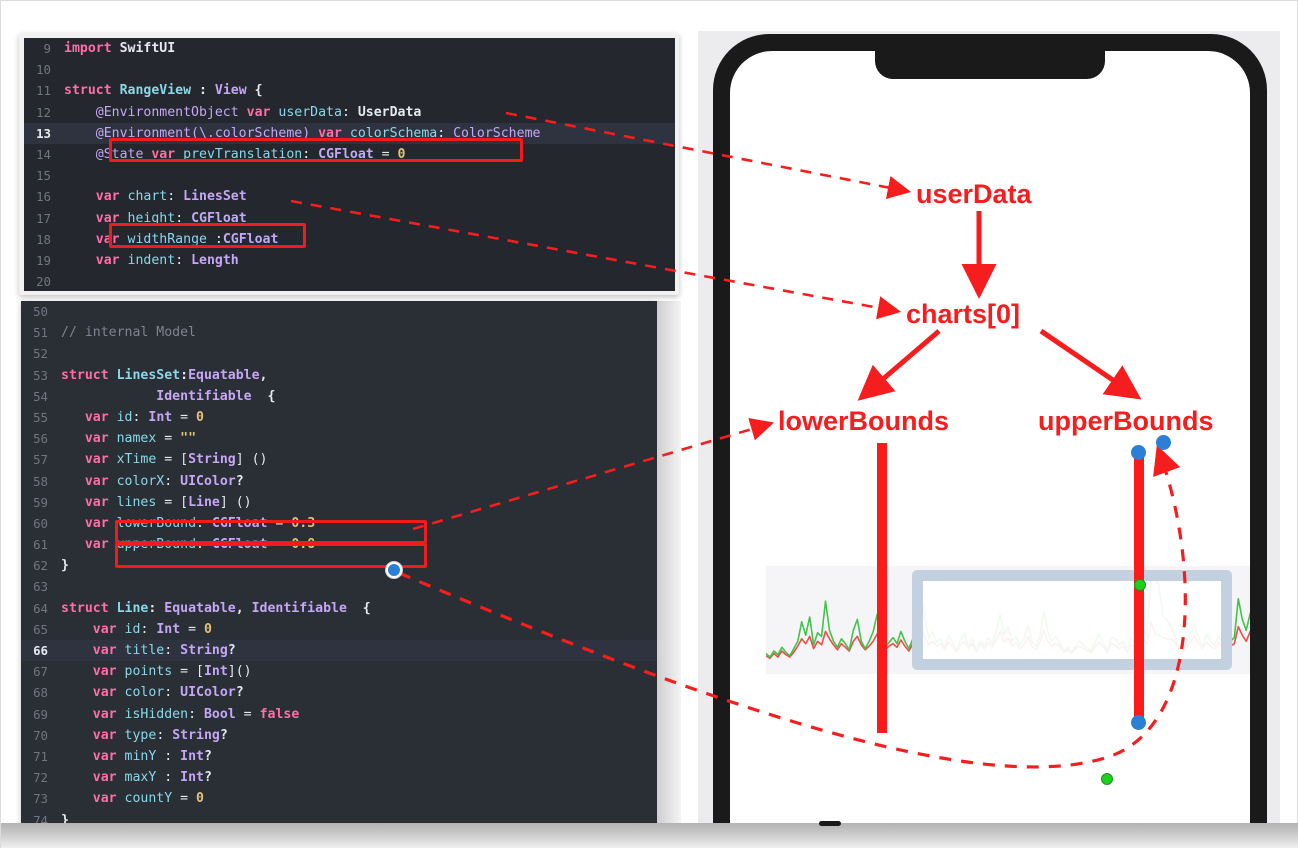 The height and width of the screenshot is (848, 1298). Describe the element at coordinates (40, 417) in the screenshot. I see `line-number: 55` at that location.